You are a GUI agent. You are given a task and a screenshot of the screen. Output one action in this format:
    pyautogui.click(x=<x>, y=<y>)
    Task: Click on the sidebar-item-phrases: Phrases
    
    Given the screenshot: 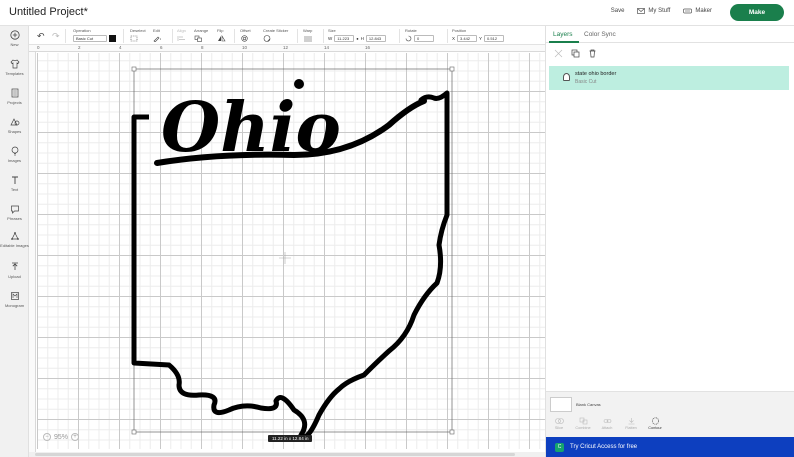 What is the action you would take?
    pyautogui.click(x=14, y=212)
    